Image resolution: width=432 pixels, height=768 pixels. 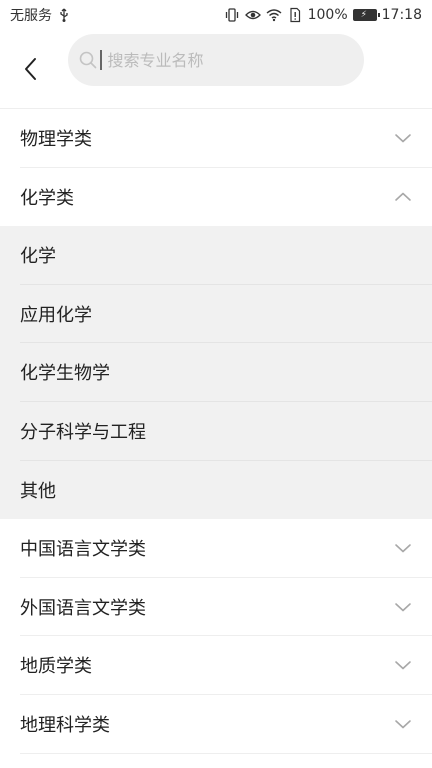 What do you see at coordinates (56, 315) in the screenshot?
I see `sub-item-label: 应用化学` at bounding box center [56, 315].